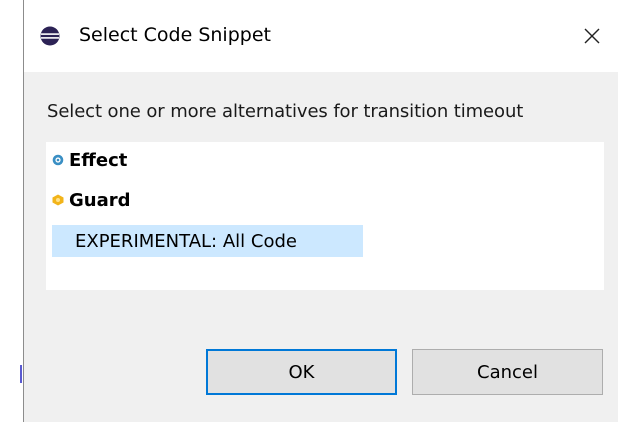 This screenshot has height=422, width=618. I want to click on eclipse-icon, so click(50, 36).